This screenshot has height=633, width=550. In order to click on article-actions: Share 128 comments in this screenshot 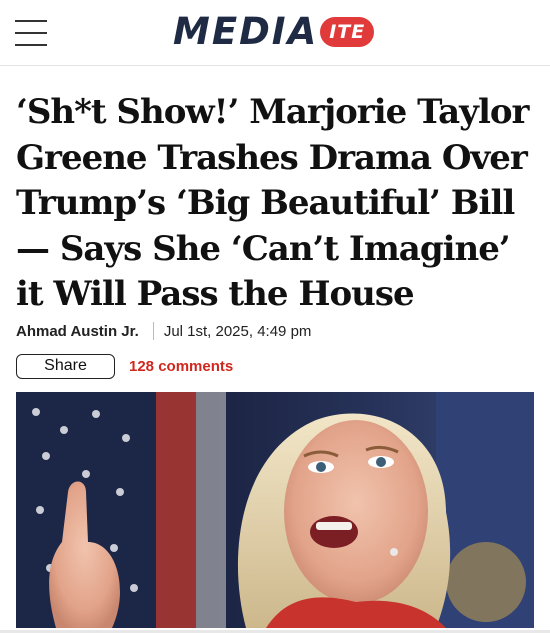, I will do `click(124, 366)`.